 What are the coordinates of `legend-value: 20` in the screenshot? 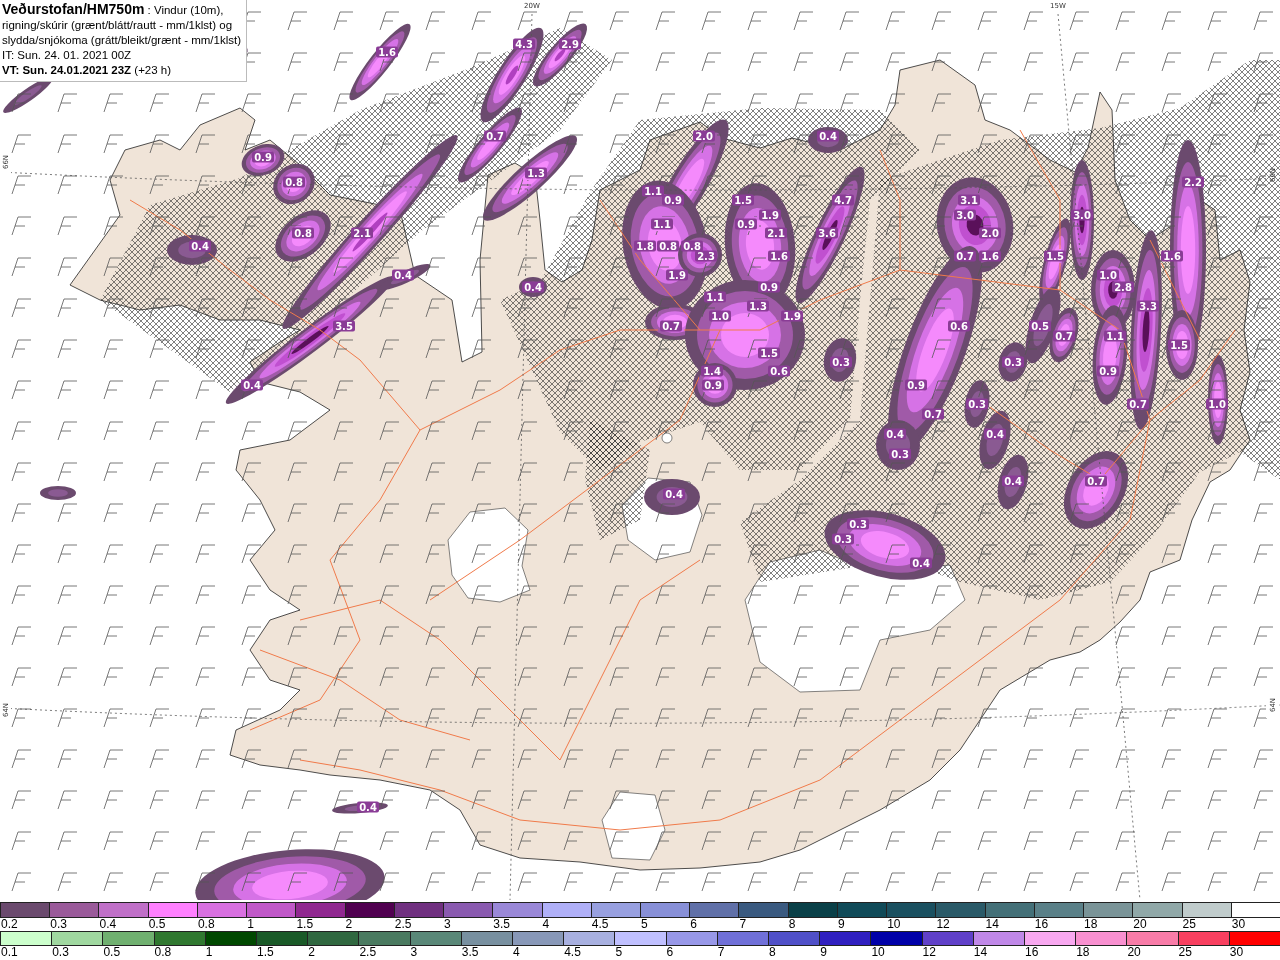 It's located at (1139, 924).